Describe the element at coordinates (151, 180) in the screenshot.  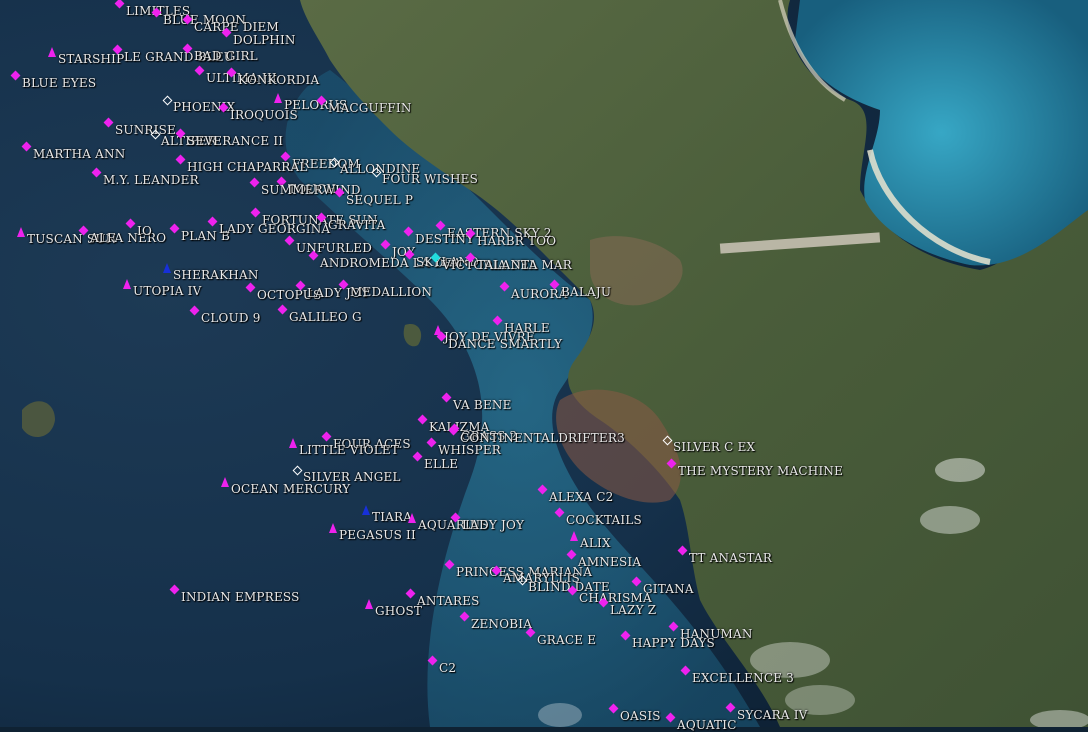
I see `vessel-name-label: M.Y. LEANDER` at that location.